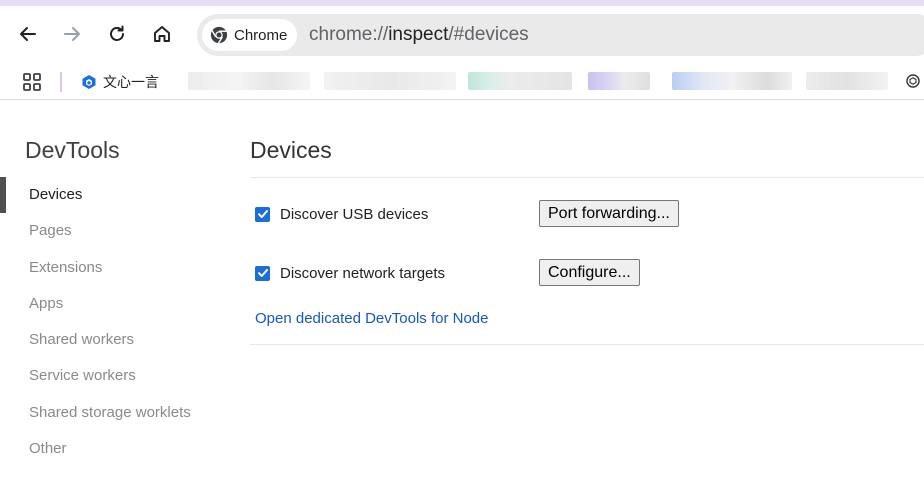  Describe the element at coordinates (219, 35) in the screenshot. I see `chrome-logo-icon` at that location.